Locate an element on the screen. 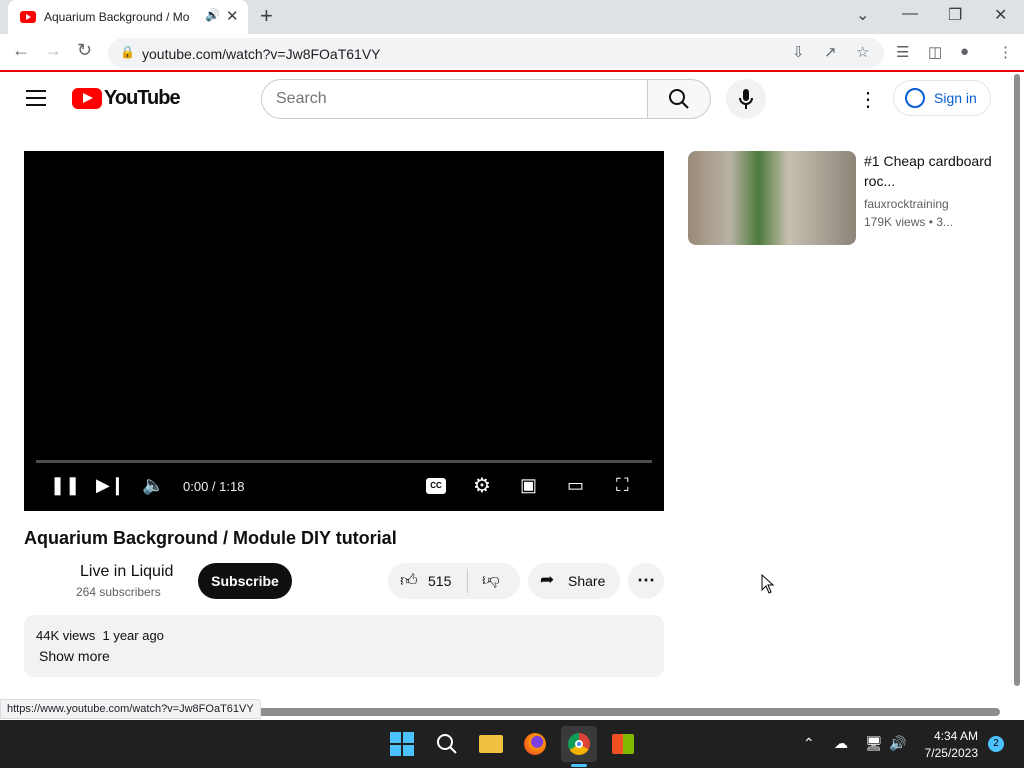  youtube-header: YouTube ⋮ Sign in is located at coordinates (506, 99).